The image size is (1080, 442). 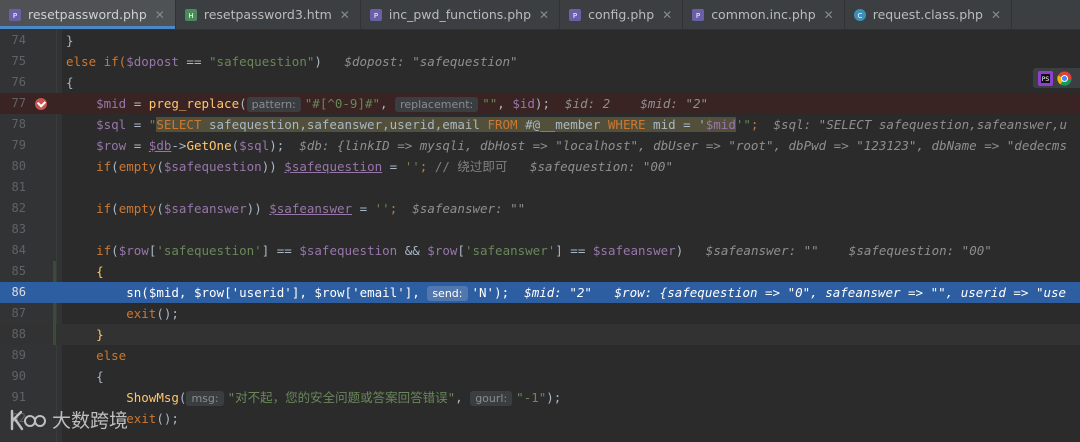 I want to click on tab-common-inc-php: P common.inc.php ✕, so click(x=764, y=14).